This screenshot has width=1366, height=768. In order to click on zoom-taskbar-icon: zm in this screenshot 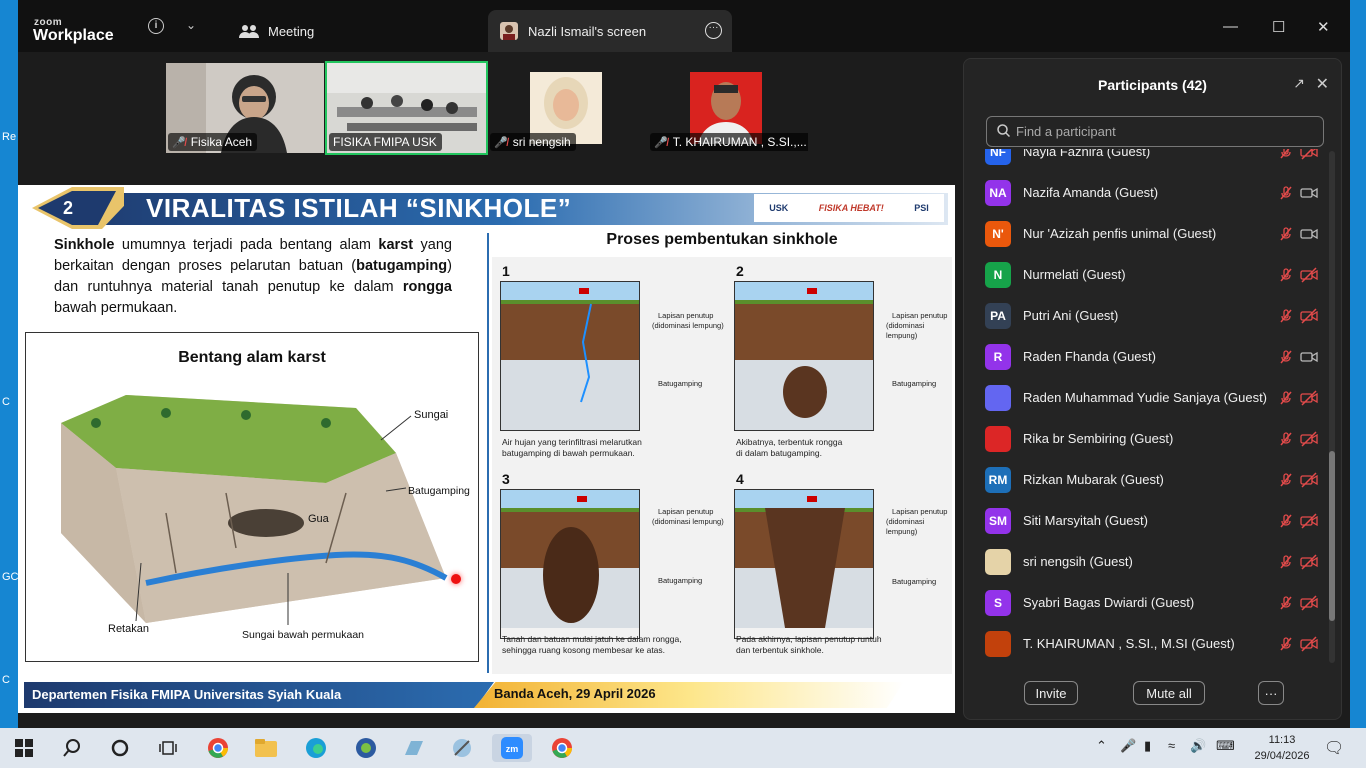, I will do `click(512, 748)`.